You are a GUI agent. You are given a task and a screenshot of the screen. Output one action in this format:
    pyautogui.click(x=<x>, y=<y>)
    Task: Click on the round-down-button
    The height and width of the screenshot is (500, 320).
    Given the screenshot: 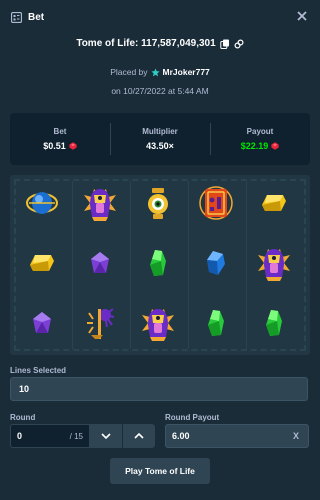 What is the action you would take?
    pyautogui.click(x=106, y=436)
    